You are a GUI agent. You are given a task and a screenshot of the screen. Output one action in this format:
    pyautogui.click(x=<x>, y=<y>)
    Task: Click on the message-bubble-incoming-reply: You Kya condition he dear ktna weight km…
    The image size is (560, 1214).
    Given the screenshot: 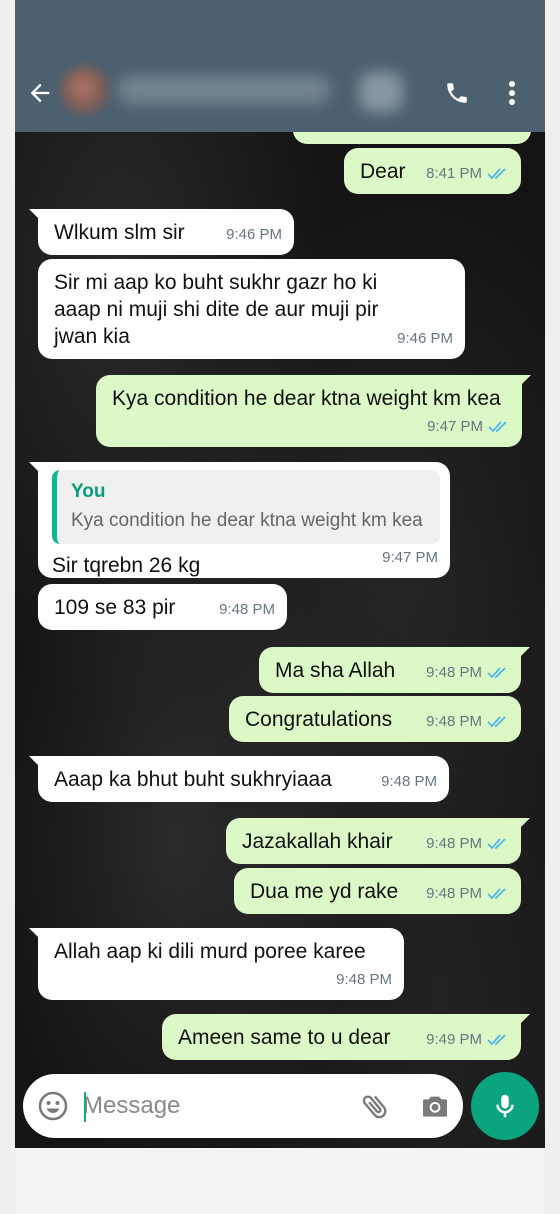 What is the action you would take?
    pyautogui.click(x=239, y=520)
    